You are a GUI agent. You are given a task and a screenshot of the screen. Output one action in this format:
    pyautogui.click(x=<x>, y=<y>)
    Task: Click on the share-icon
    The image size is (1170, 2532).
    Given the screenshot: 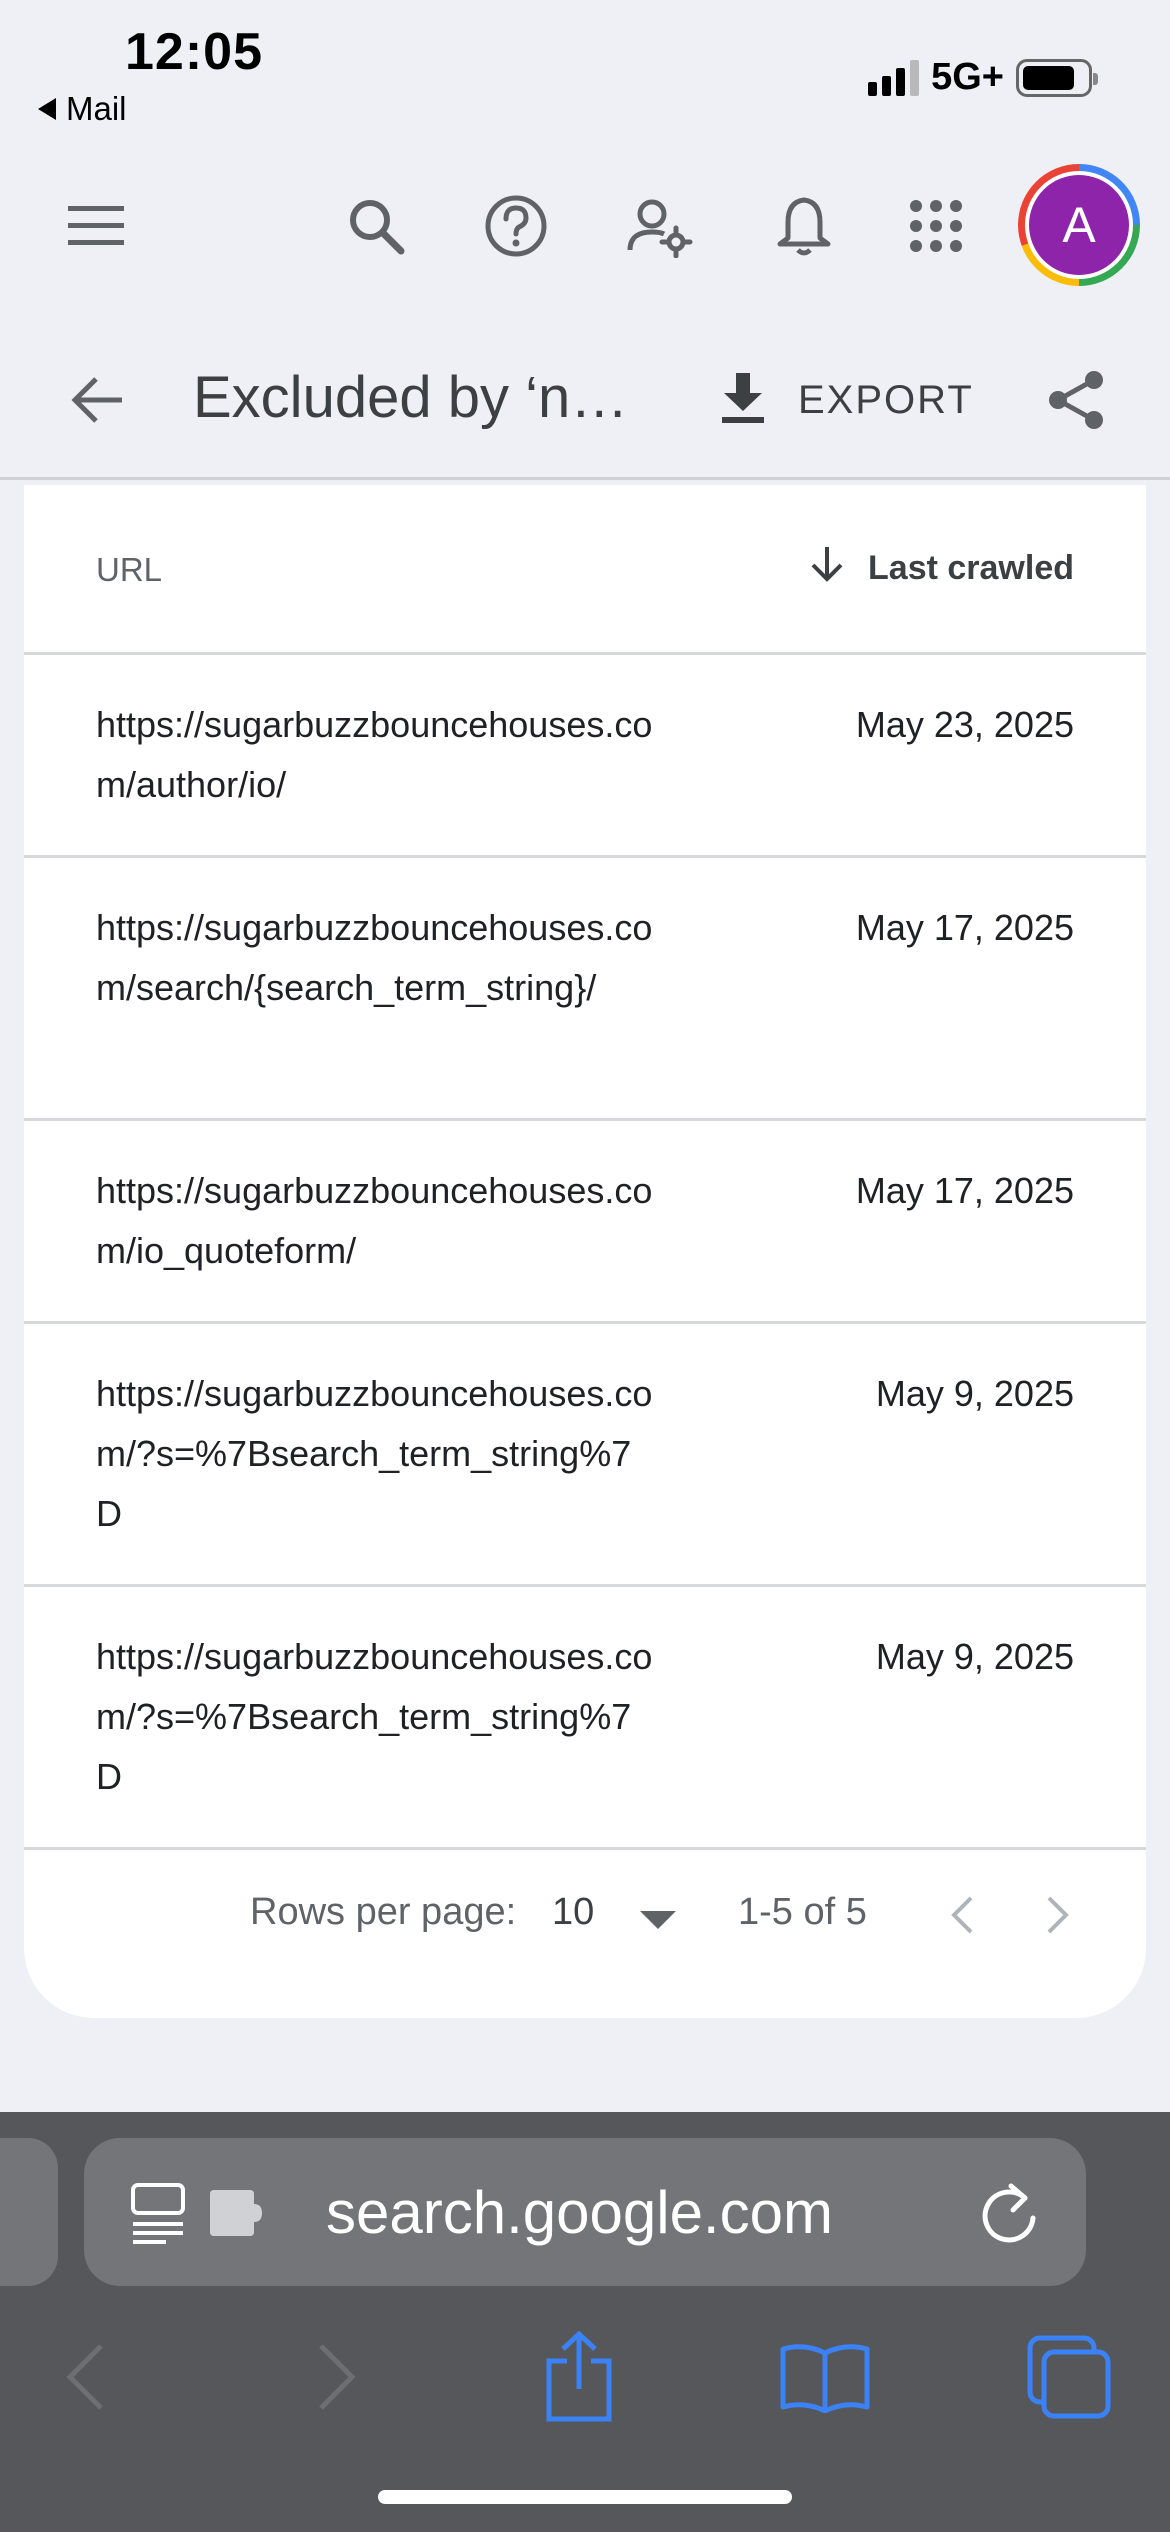 What is the action you would take?
    pyautogui.click(x=1076, y=400)
    